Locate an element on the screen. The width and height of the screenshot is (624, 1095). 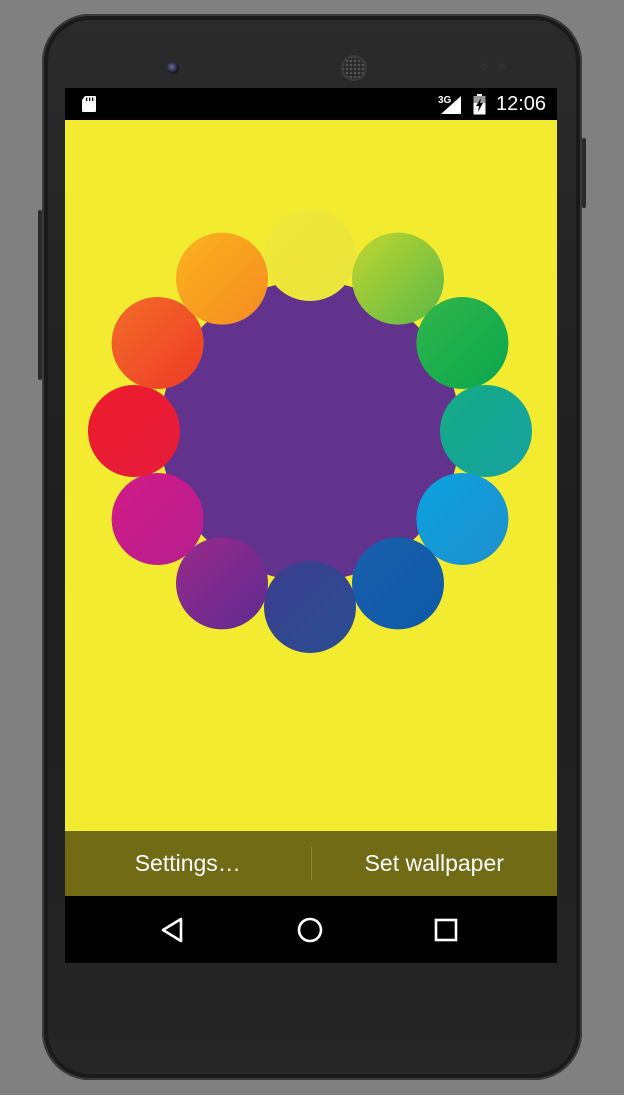
status-bar: 3G 12:06 is located at coordinates (311, 104).